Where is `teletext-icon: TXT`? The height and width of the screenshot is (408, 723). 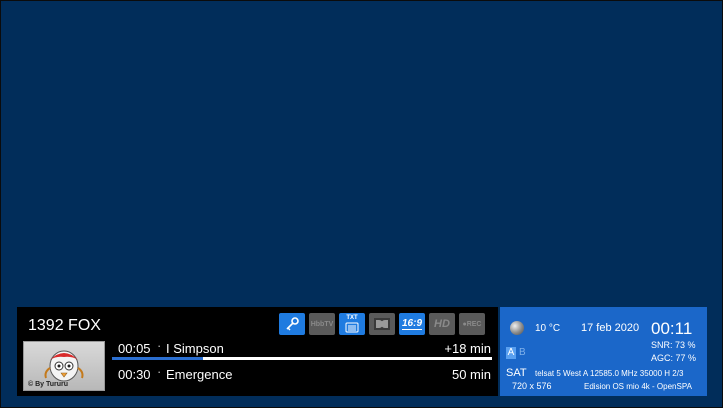
teletext-icon: TXT is located at coordinates (352, 324).